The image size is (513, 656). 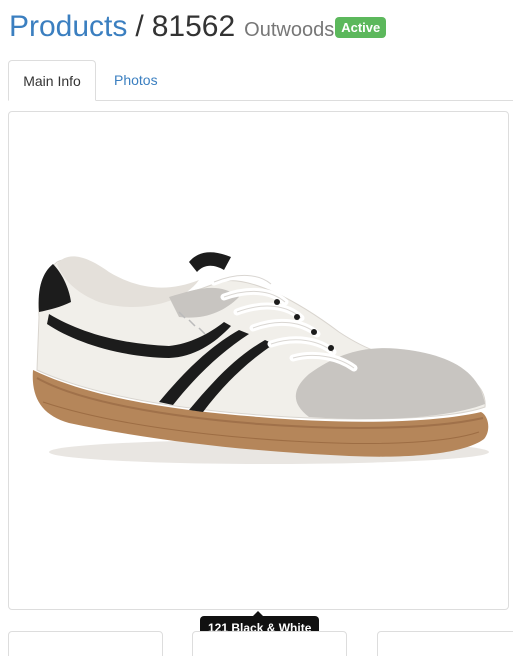 I want to click on brand-name: Outwoods, so click(x=289, y=30).